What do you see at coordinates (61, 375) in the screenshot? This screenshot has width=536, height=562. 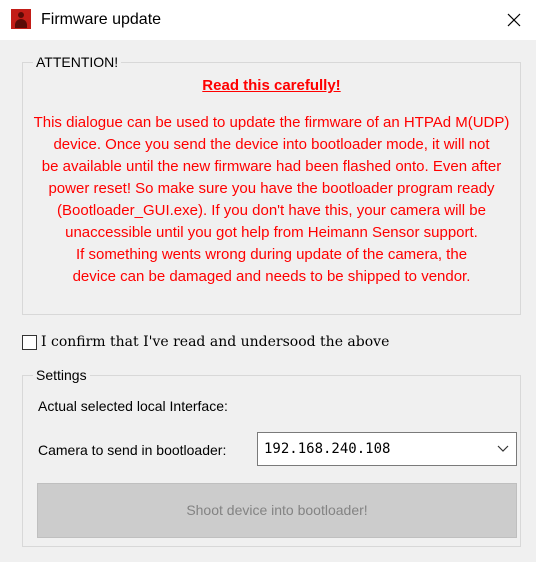 I see `settings-legend: Settings` at bounding box center [61, 375].